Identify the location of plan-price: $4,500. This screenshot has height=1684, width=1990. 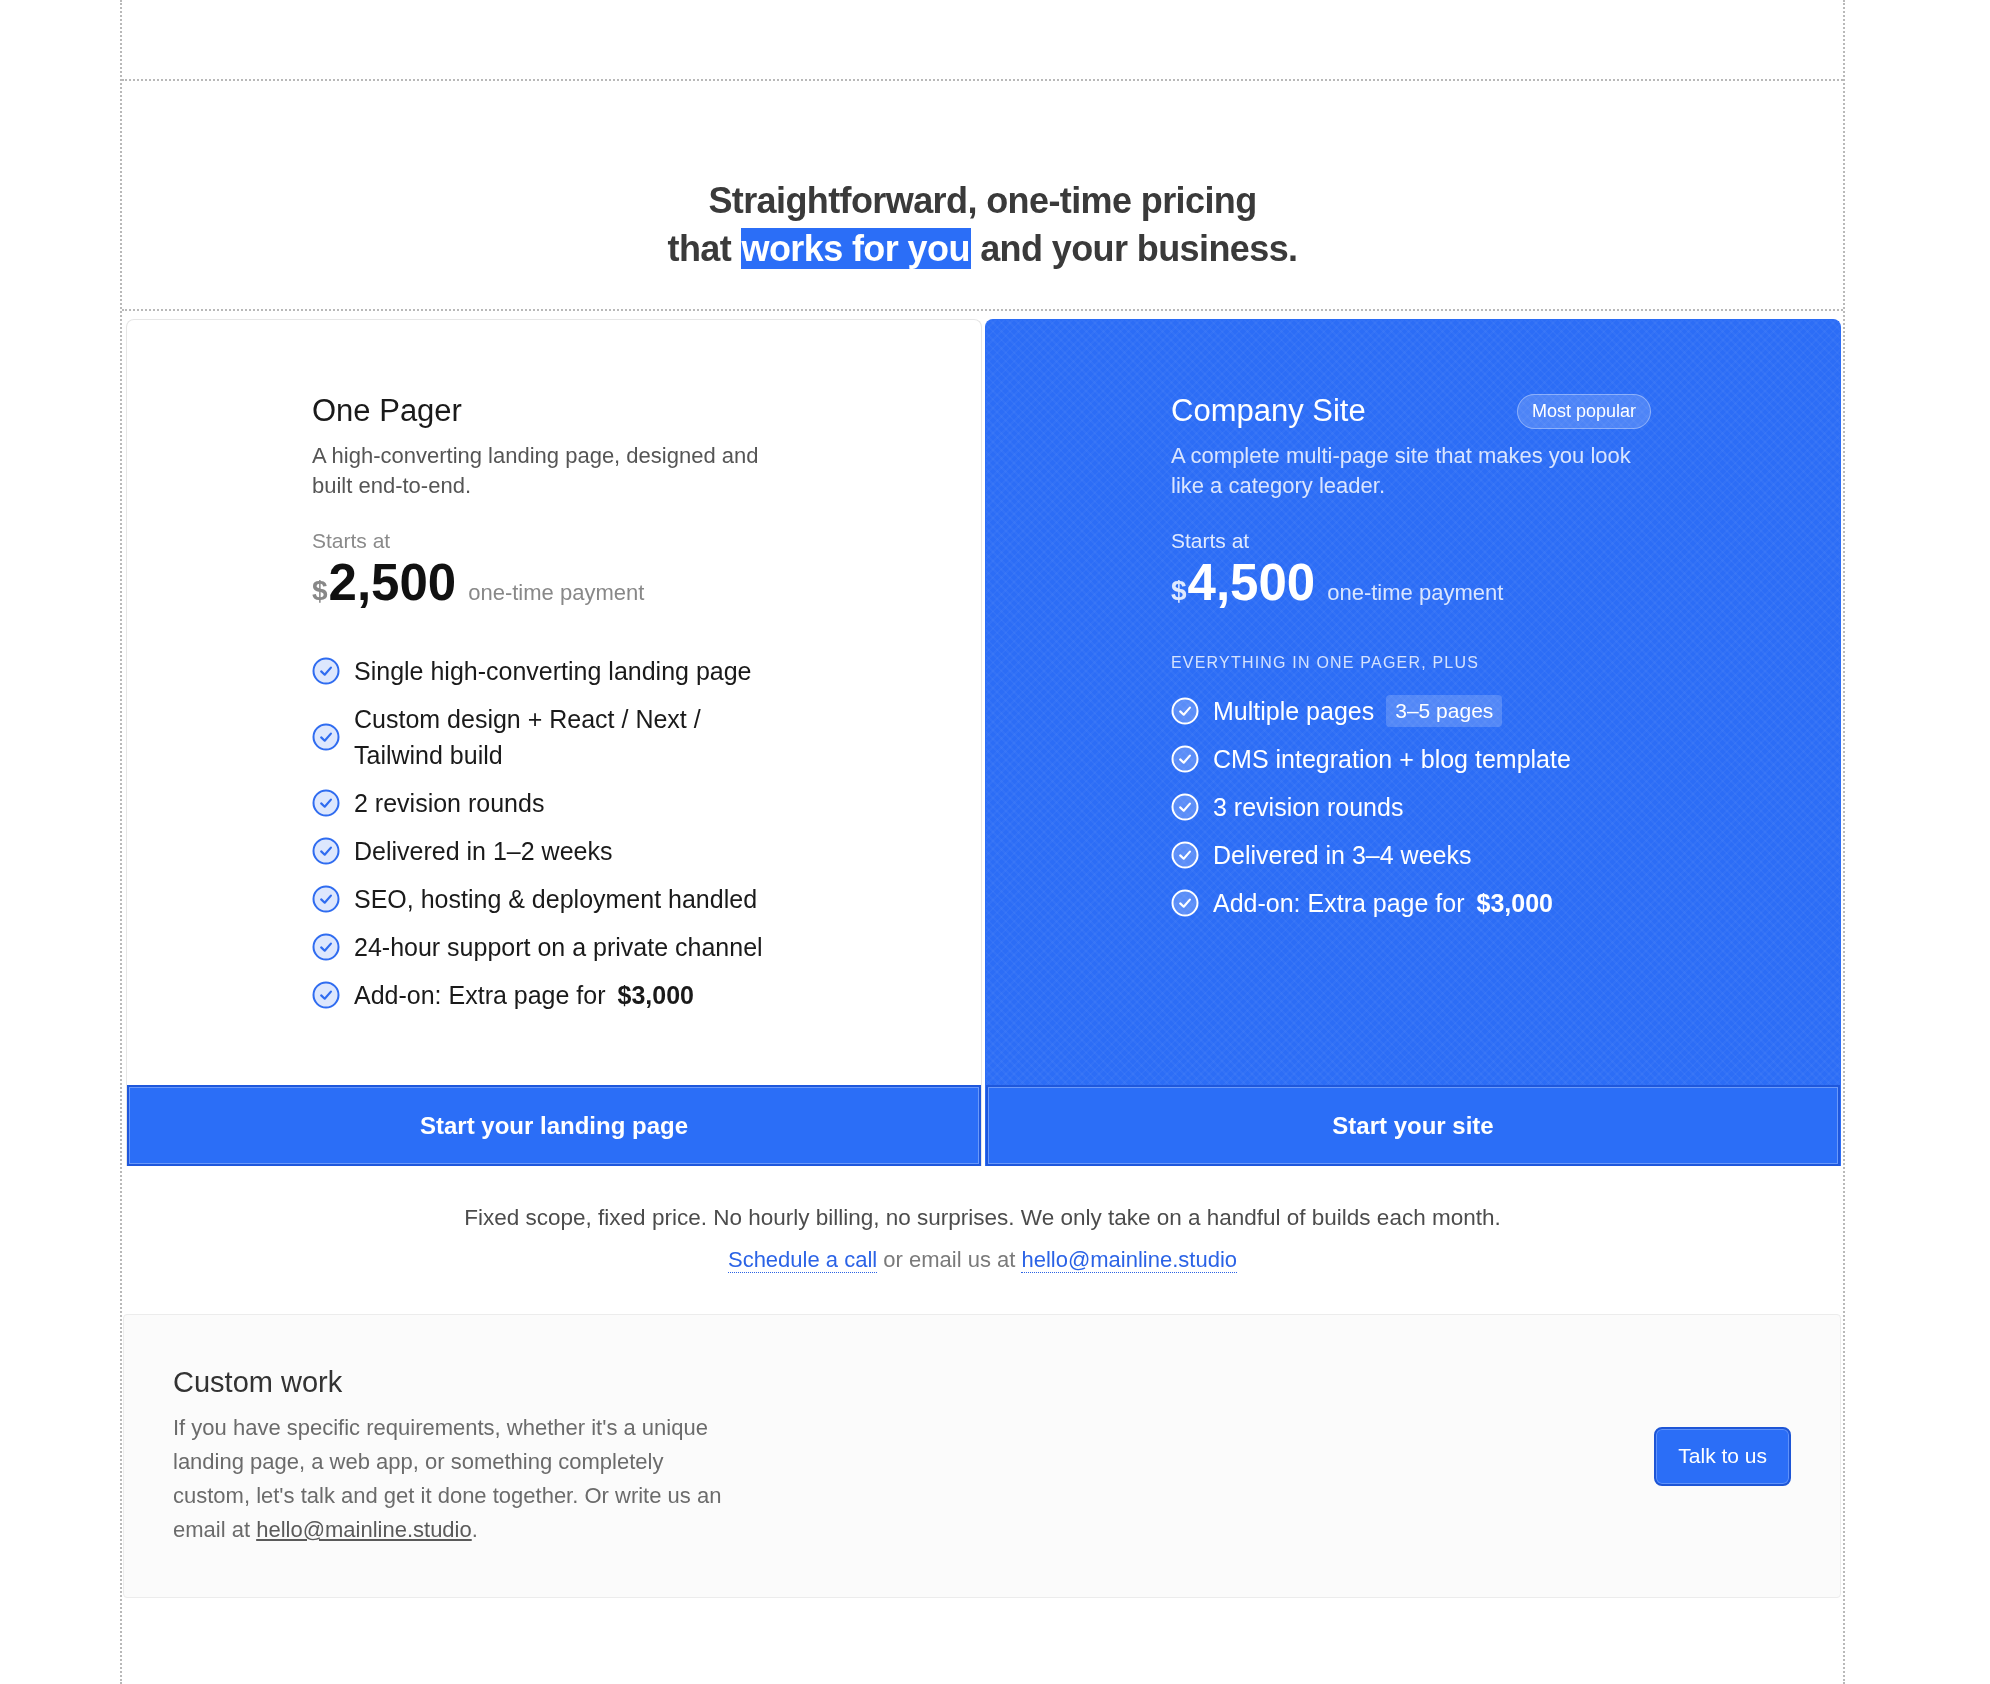
(1243, 584).